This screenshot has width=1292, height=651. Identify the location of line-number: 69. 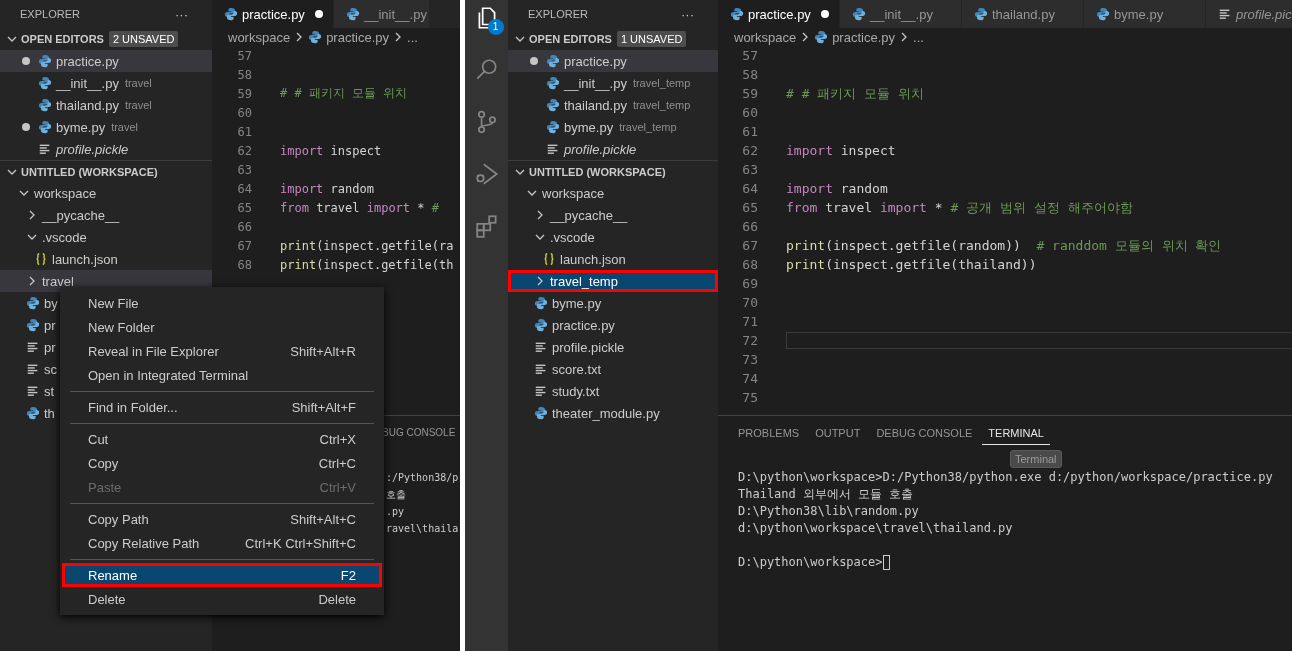
(749, 283).